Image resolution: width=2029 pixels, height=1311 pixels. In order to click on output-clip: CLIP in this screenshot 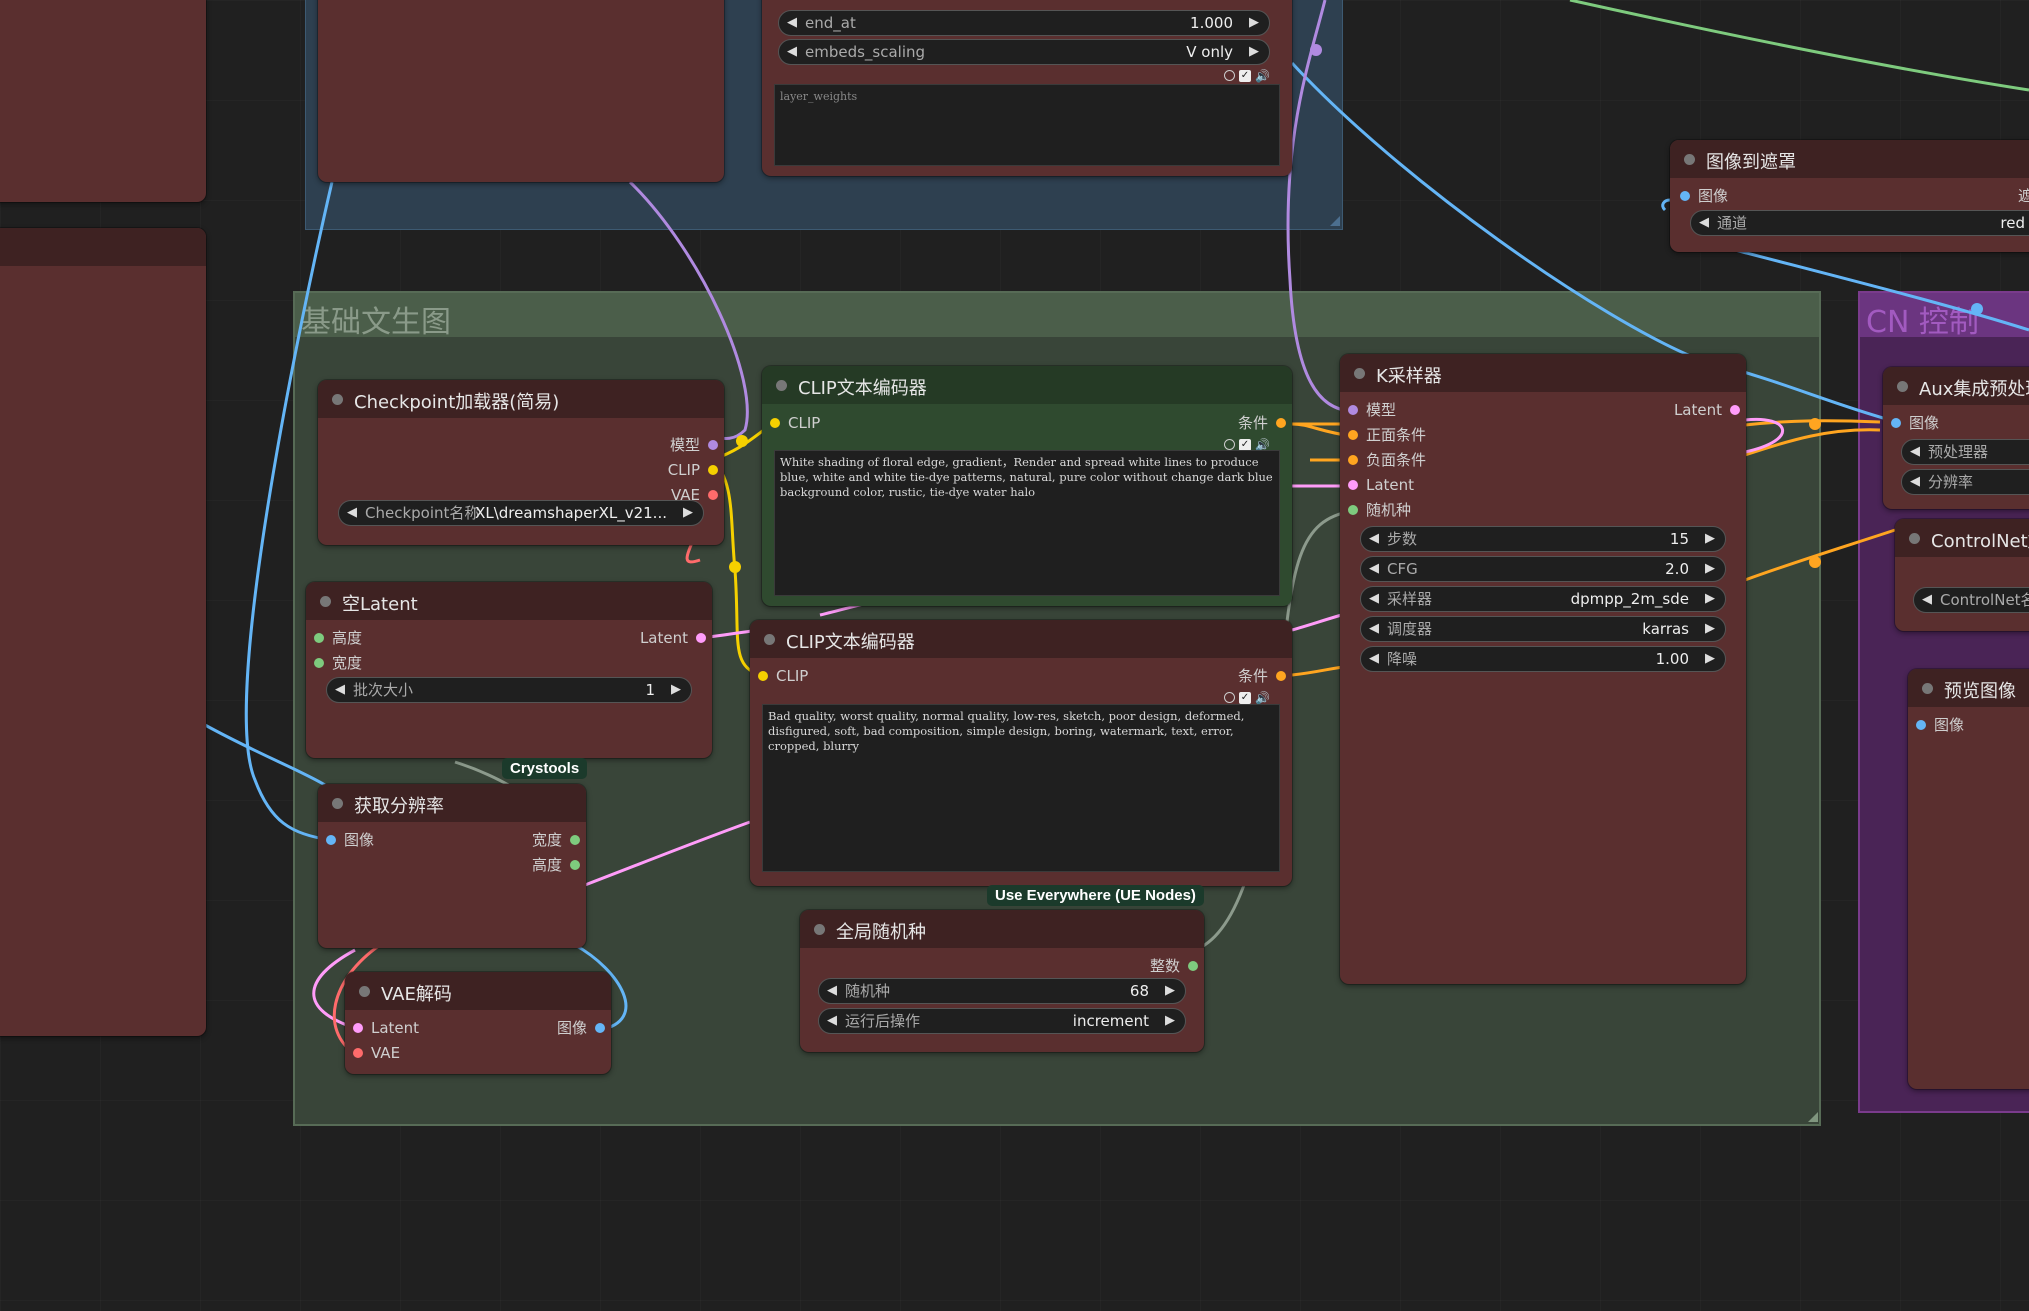, I will do `click(694, 470)`.